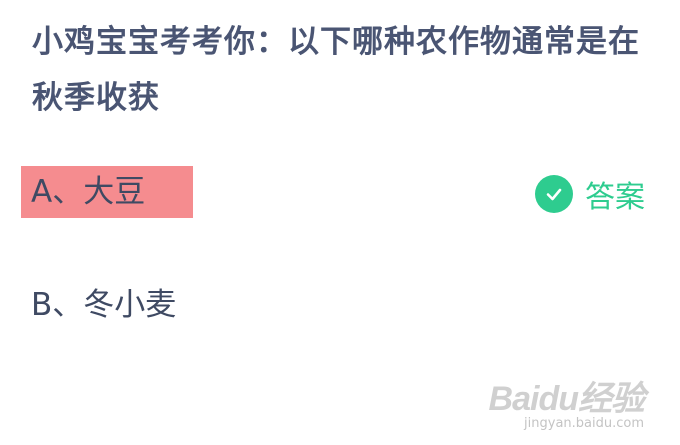 This screenshot has width=680, height=445. Describe the element at coordinates (103, 305) in the screenshot. I see `option-b: B、冬小麦` at that location.